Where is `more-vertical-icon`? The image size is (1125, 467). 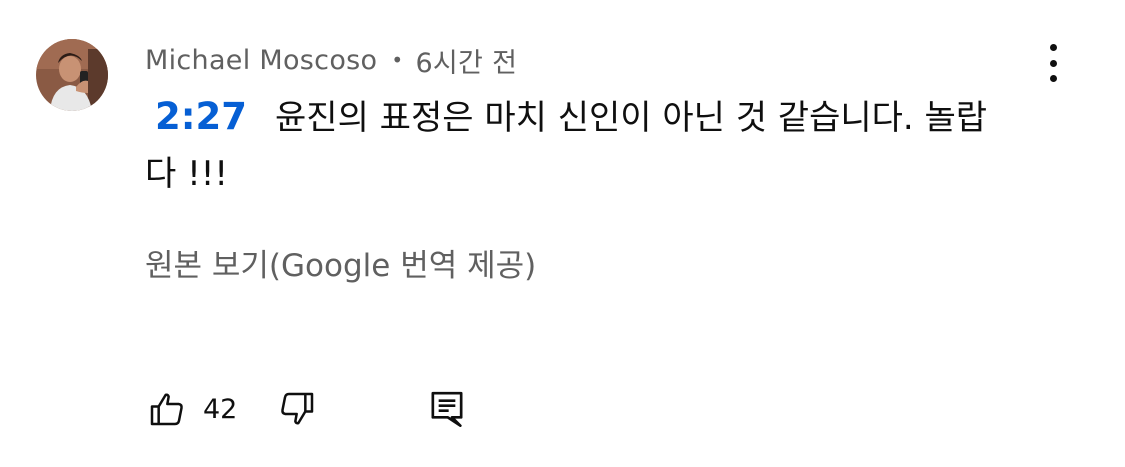
more-vertical-icon is located at coordinates (1053, 47).